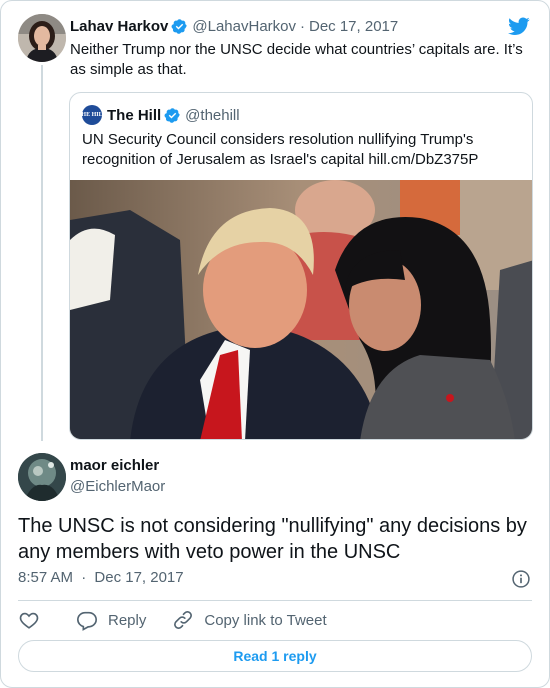 The image size is (550, 688). What do you see at coordinates (275, 656) in the screenshot?
I see `read-replies-button: Read 1 reply` at bounding box center [275, 656].